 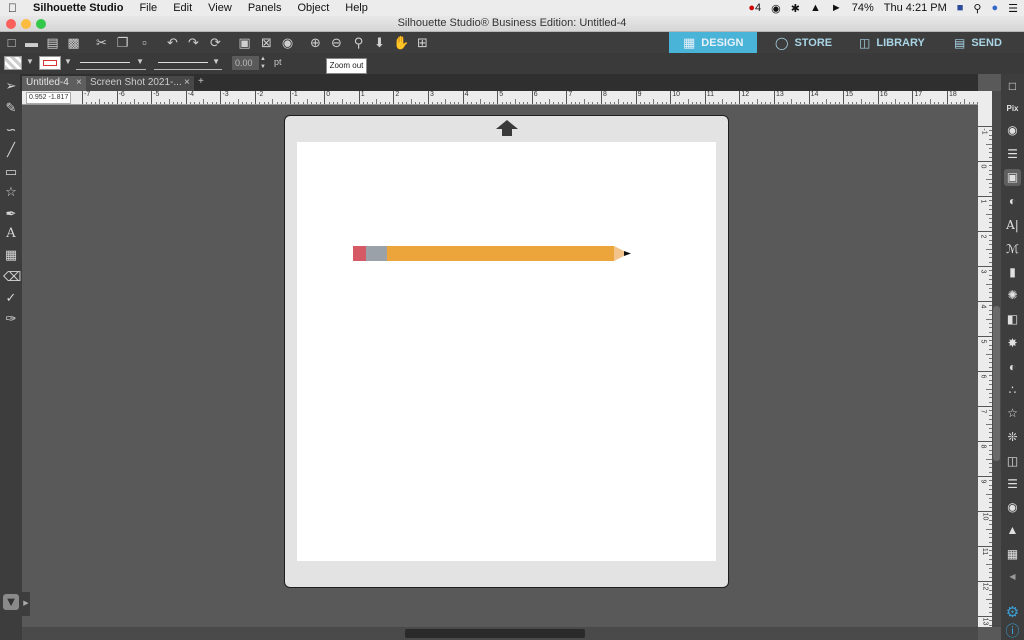 What do you see at coordinates (26, 604) in the screenshot?
I see `expand-panel-arrow-icon: ▶` at bounding box center [26, 604].